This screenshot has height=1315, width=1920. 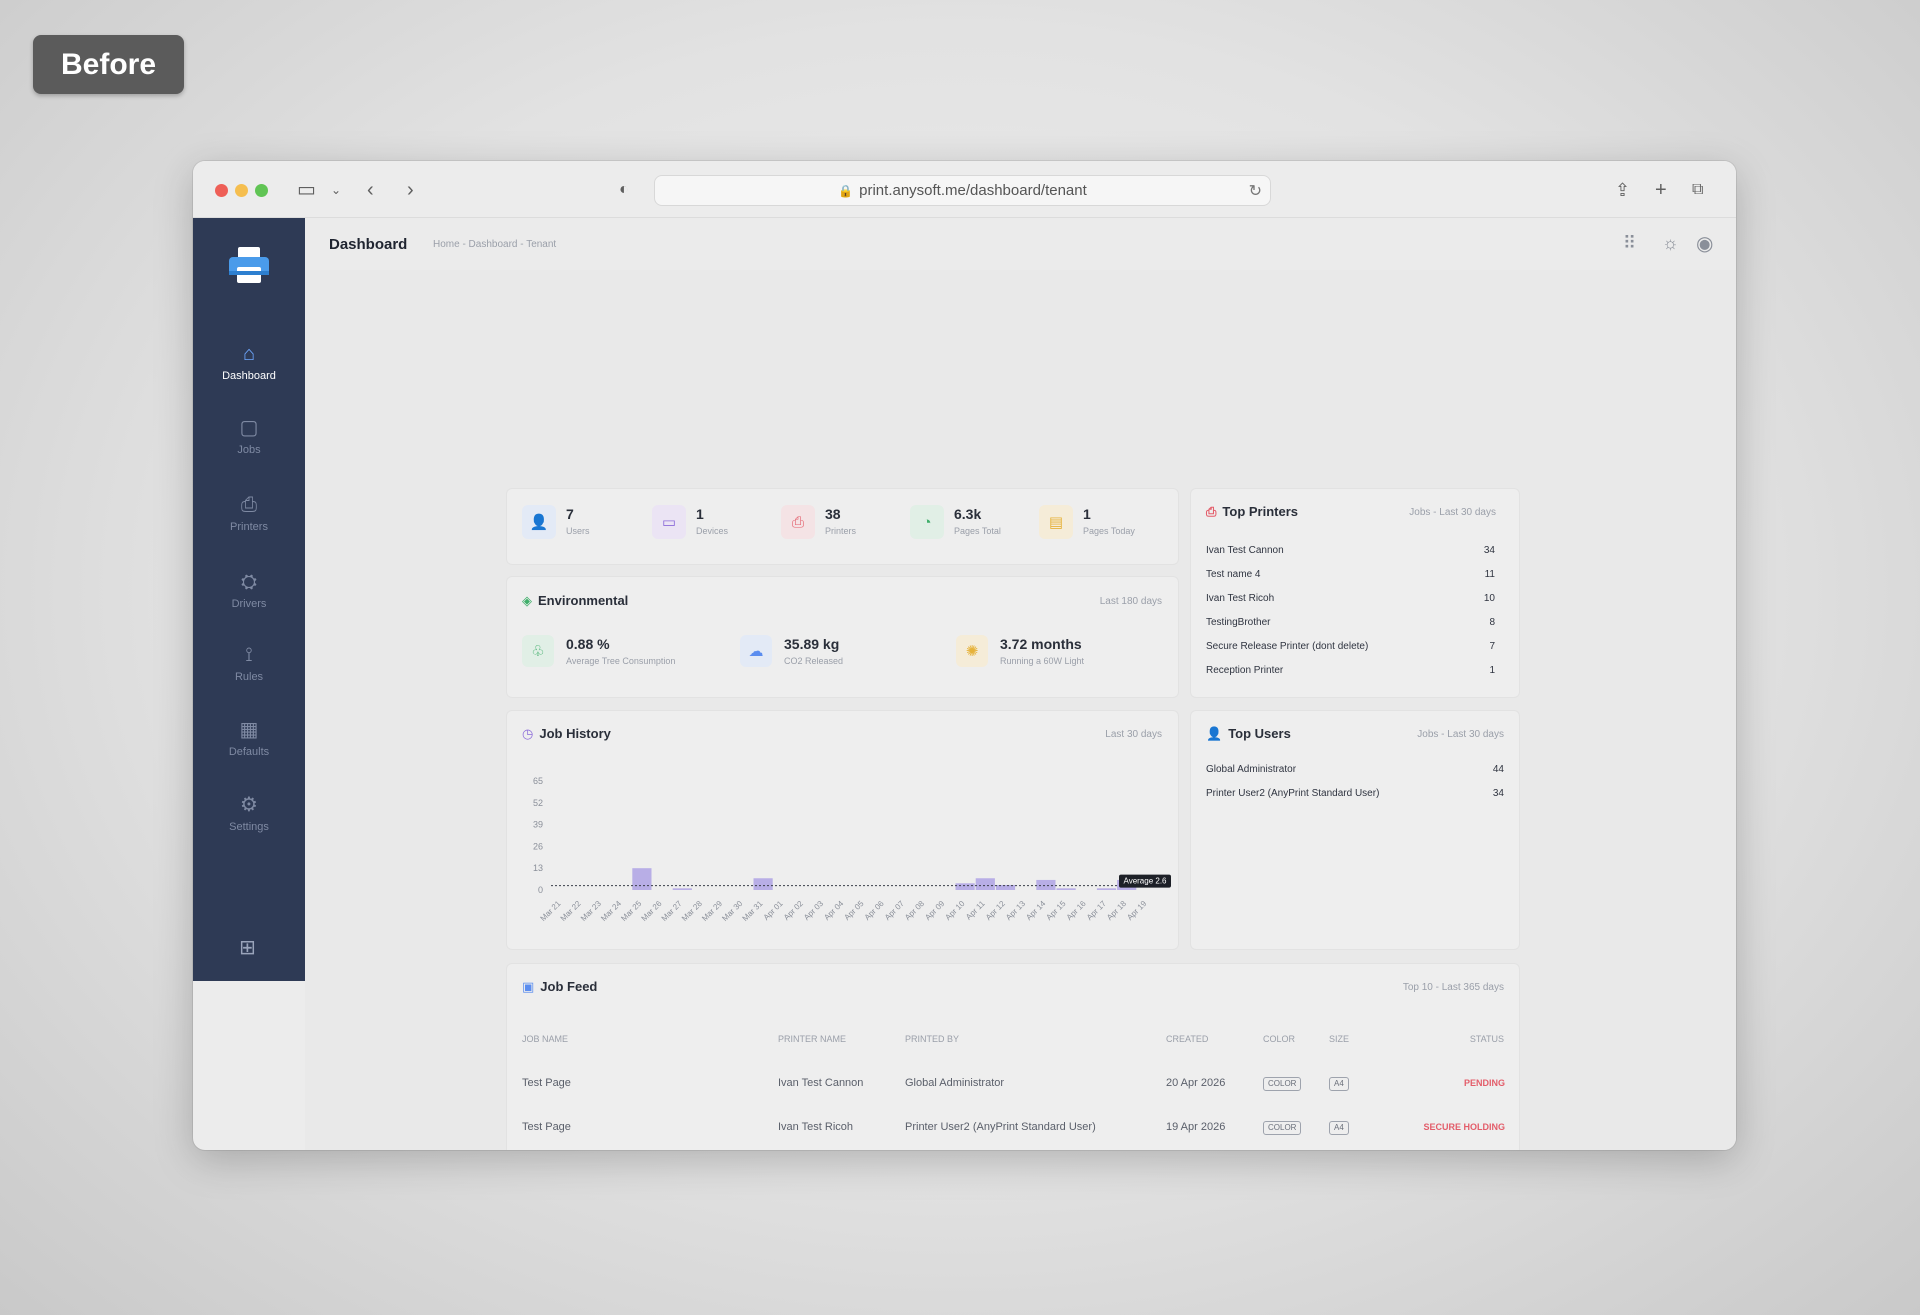 I want to click on stat-label: Pages Today, so click(x=1109, y=531).